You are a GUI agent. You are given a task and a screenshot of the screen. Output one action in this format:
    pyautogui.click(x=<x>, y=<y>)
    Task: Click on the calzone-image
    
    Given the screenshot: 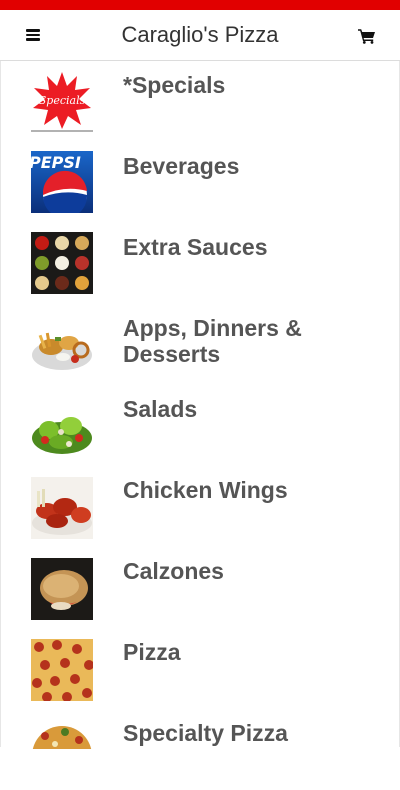 What is the action you would take?
    pyautogui.click(x=62, y=589)
    